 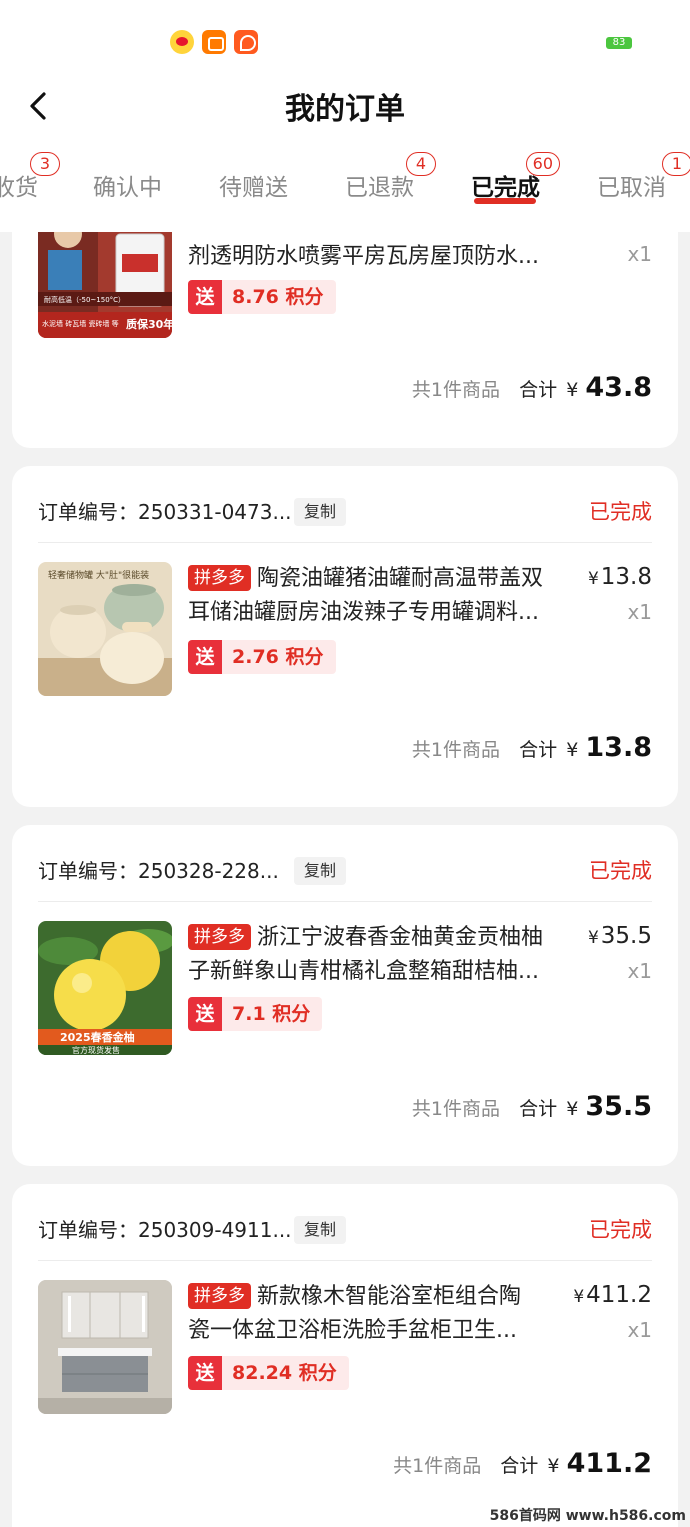 I want to click on page-title: 我的订单, so click(x=345, y=109).